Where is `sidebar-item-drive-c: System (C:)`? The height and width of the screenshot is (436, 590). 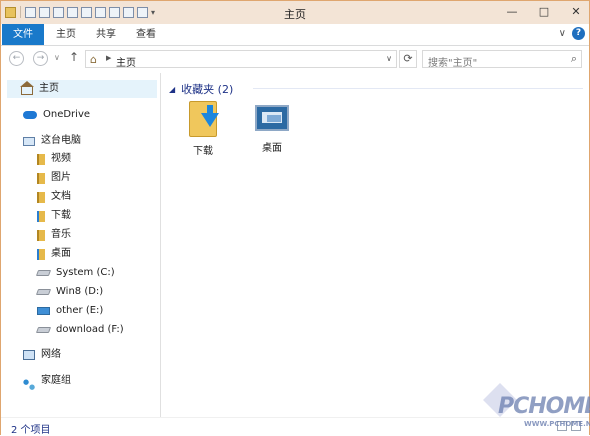
sidebar-item-drive-c: System (C:) is located at coordinates (75, 273).